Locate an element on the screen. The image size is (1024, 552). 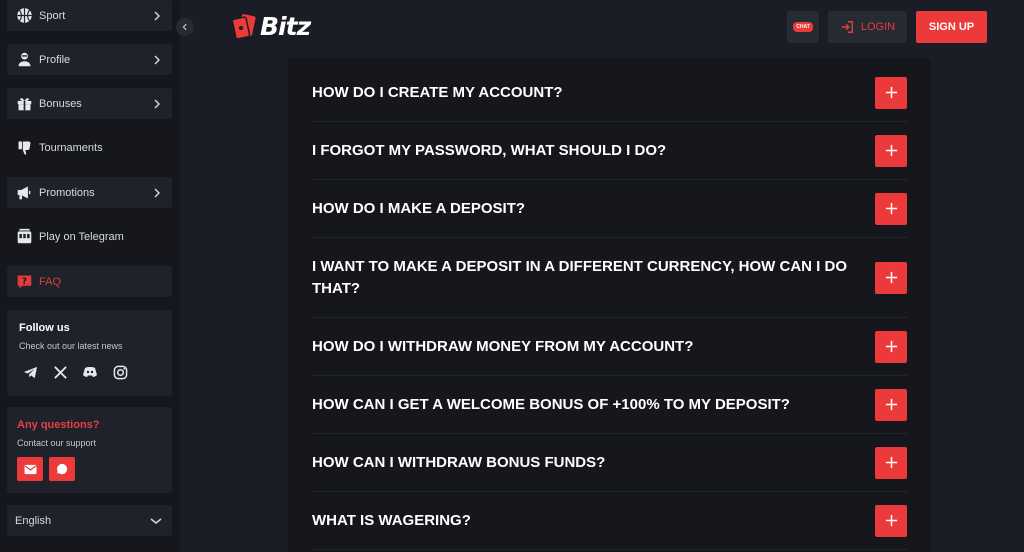
chat-label: CHAT is located at coordinates (803, 27).